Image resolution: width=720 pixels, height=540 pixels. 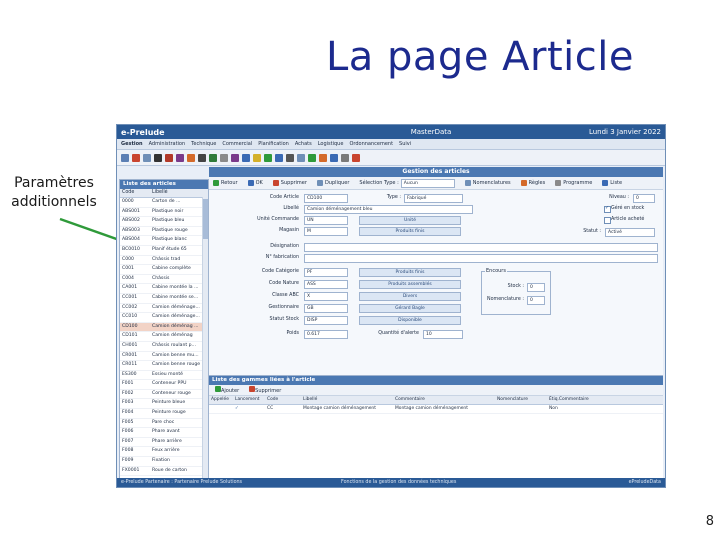 I want to click on list-button: Liste, so click(x=612, y=183).